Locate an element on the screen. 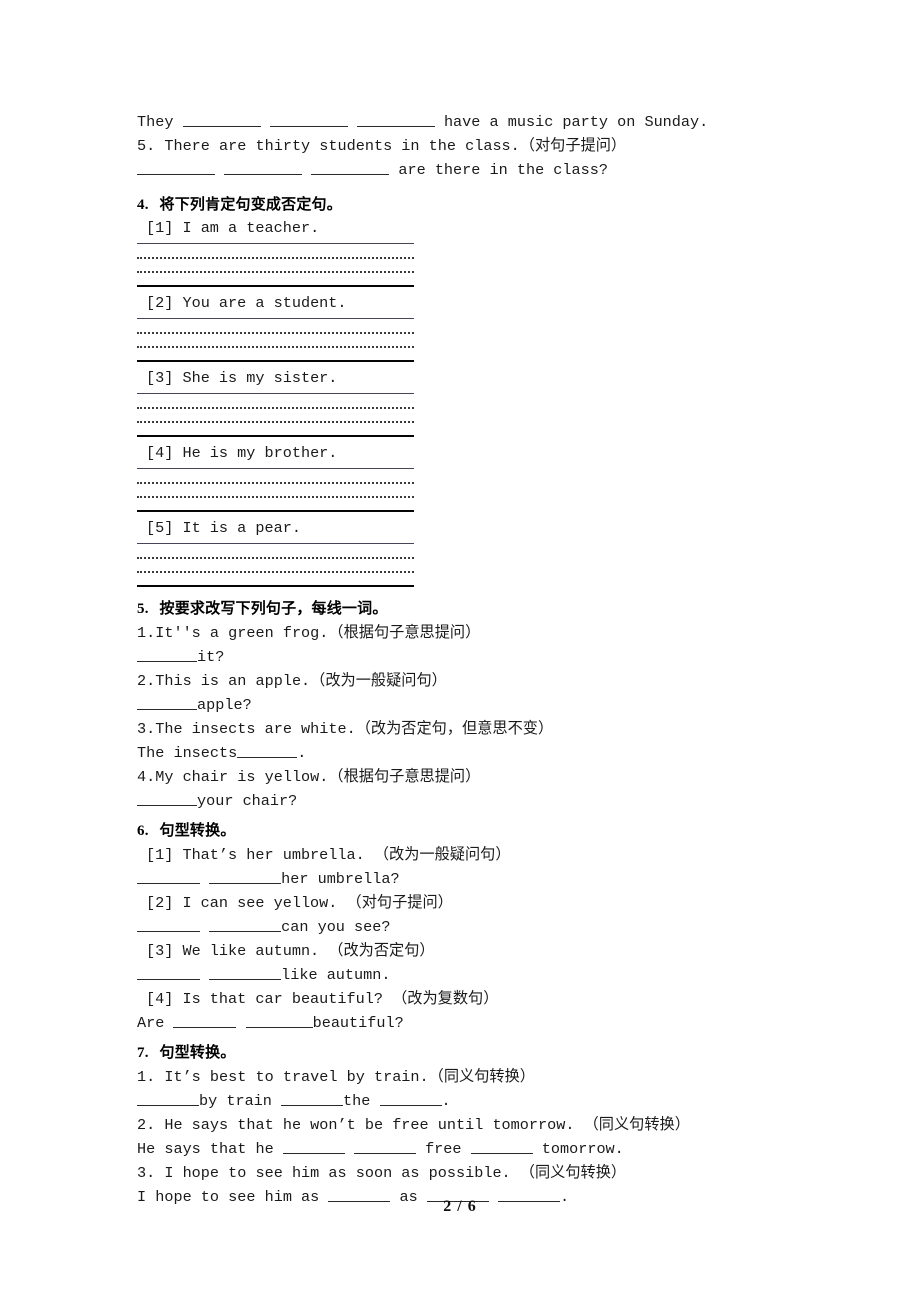 This screenshot has height=1302, width=920. section-6-answer-2-post: can you see? is located at coordinates (336, 927).